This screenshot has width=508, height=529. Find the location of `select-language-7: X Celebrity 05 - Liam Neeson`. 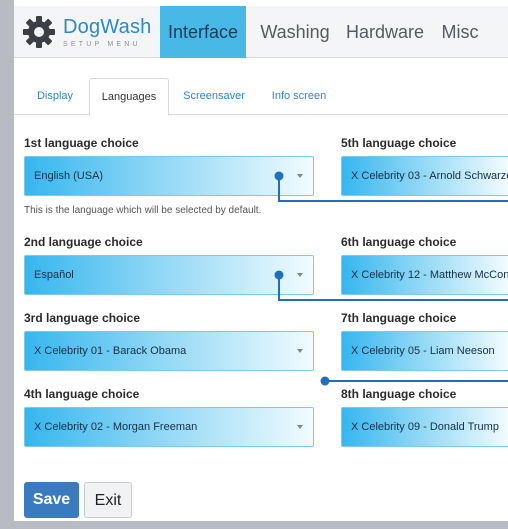

select-language-7: X Celebrity 05 - Liam Neeson is located at coordinates (424, 351).